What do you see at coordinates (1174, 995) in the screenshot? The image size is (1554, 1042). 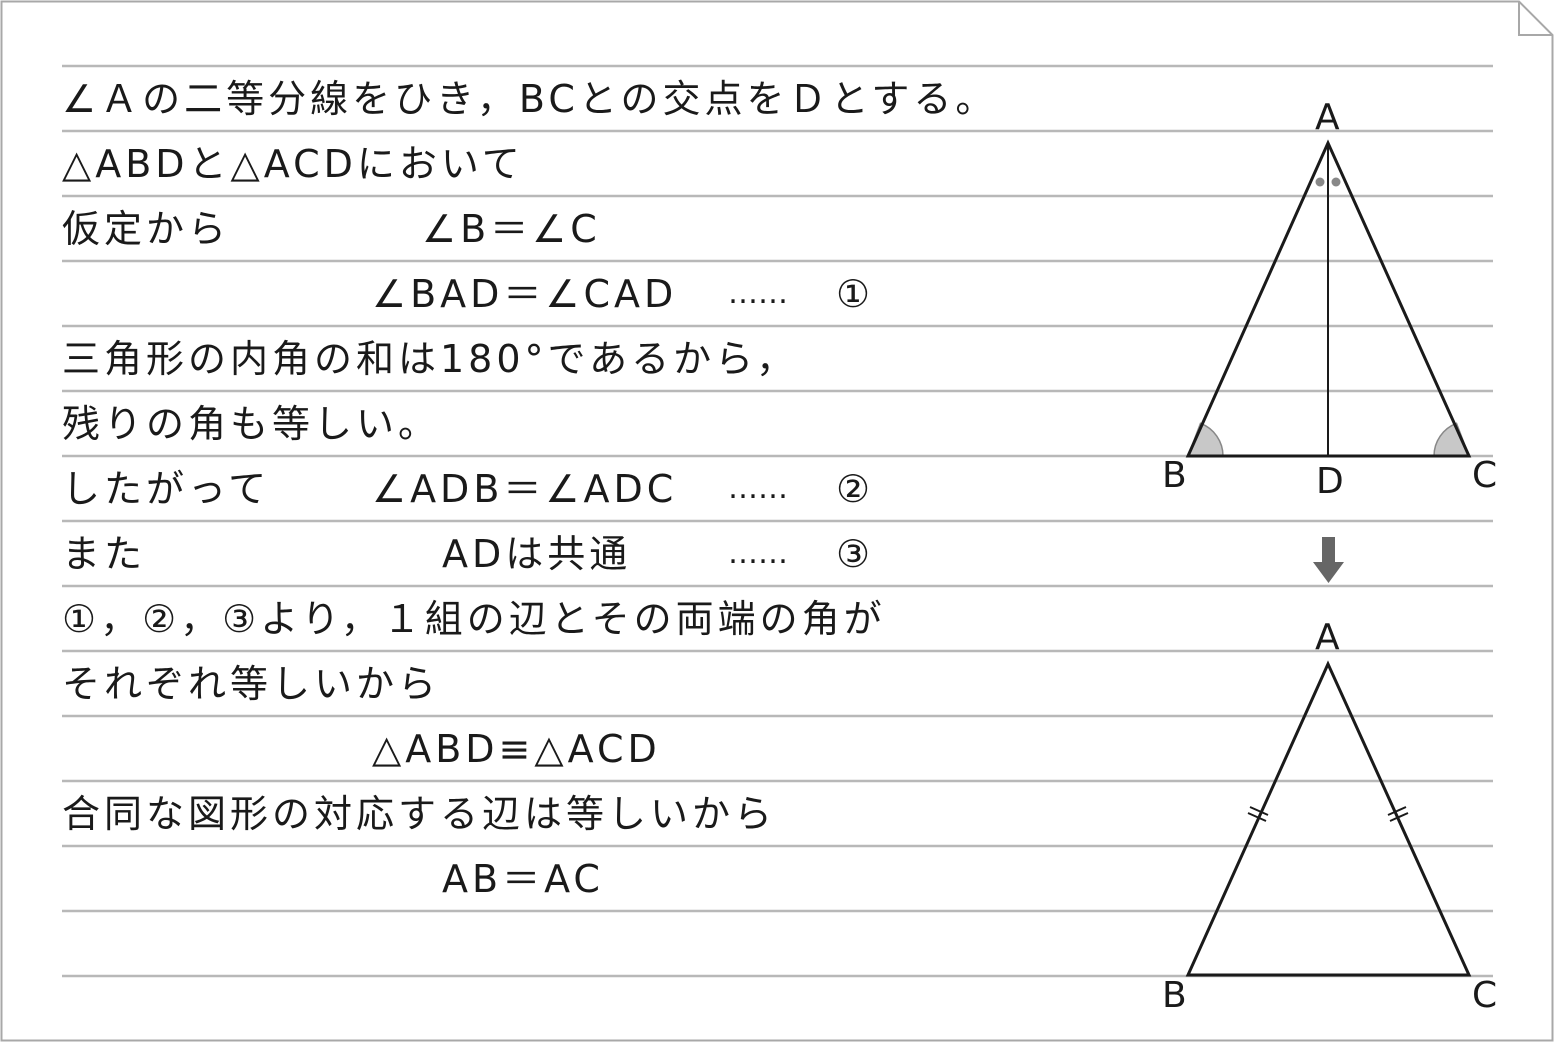 I see `vertex-label-b-bottom: B` at bounding box center [1174, 995].